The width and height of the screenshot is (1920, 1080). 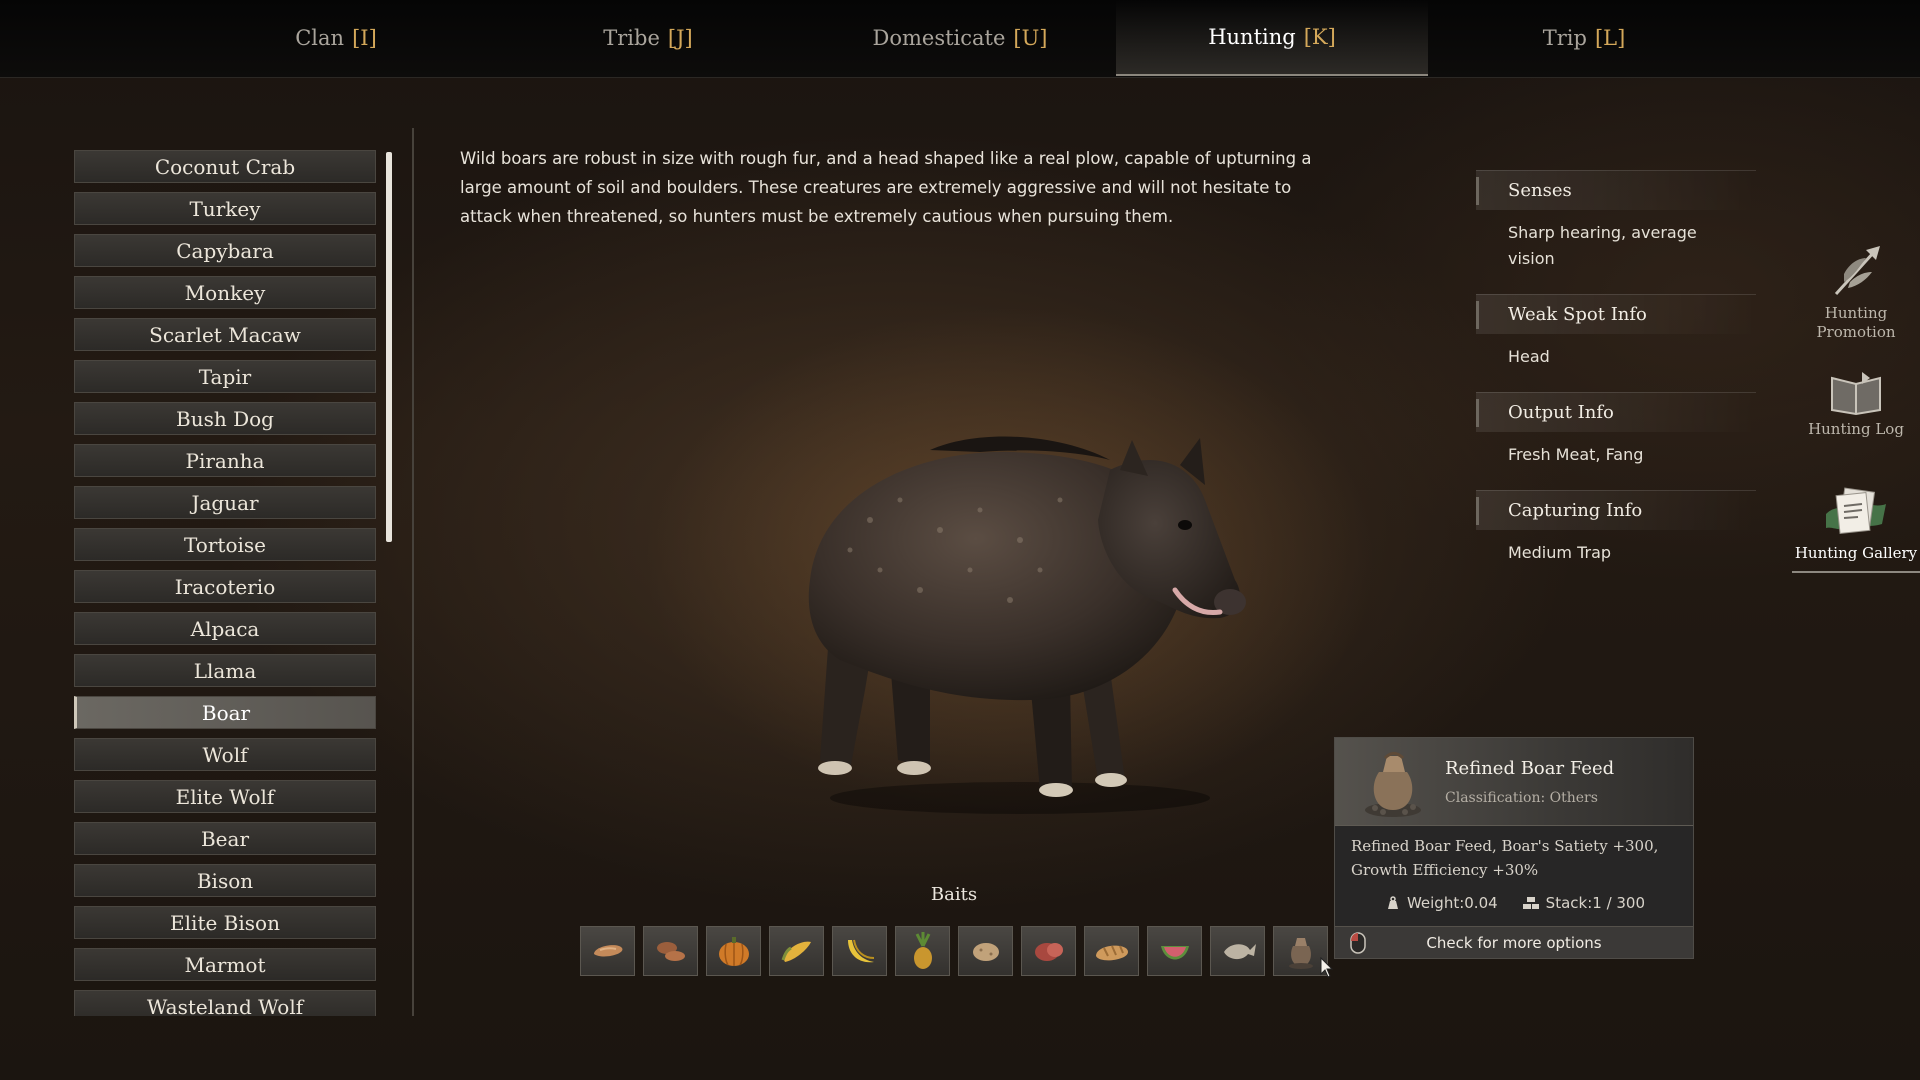 What do you see at coordinates (225, 166) in the screenshot?
I see `animal-item-coconut-crab: Coconut Crab` at bounding box center [225, 166].